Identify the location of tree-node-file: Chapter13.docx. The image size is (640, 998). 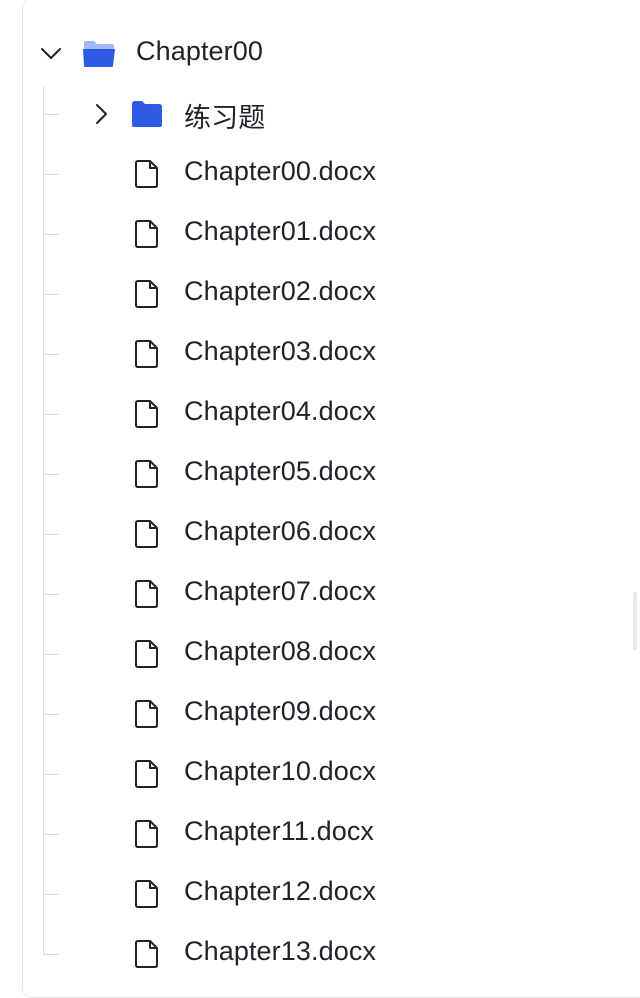
(305, 954).